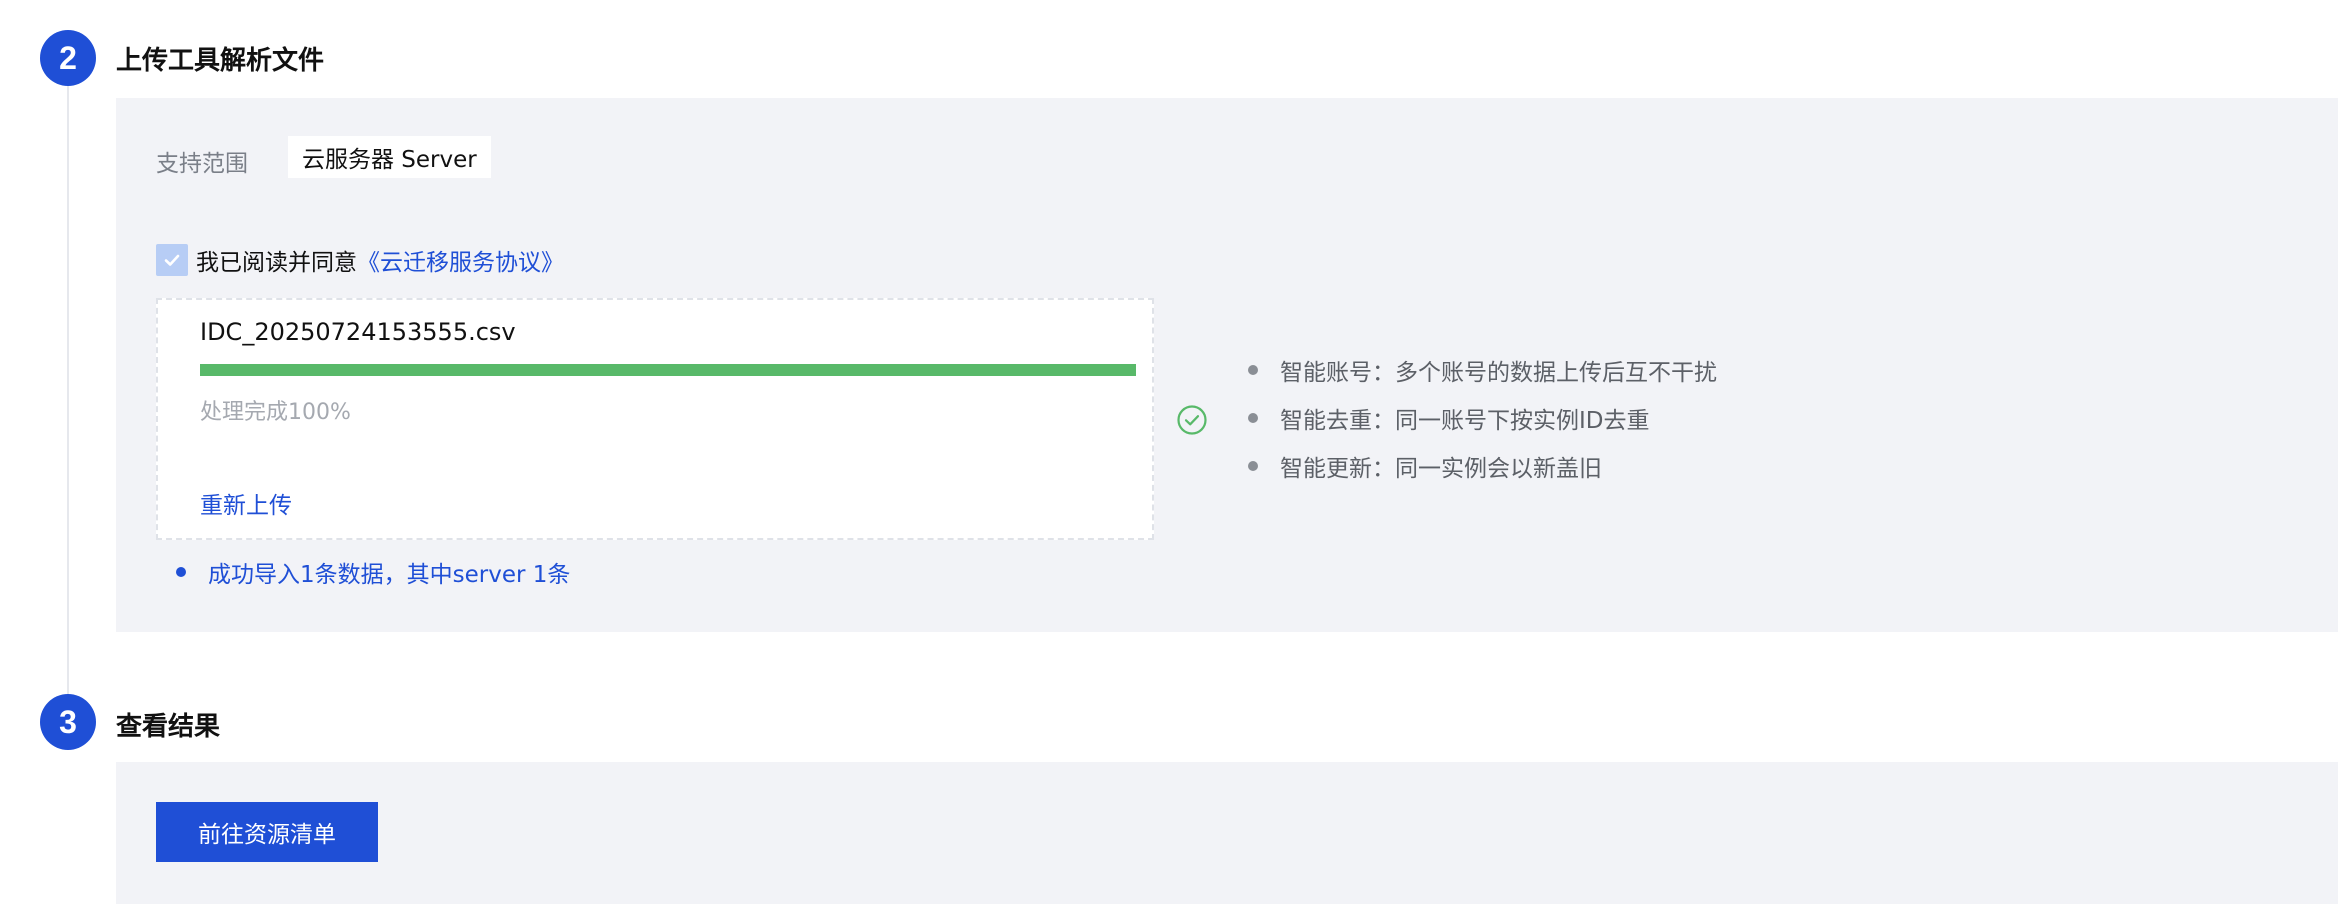 The image size is (2338, 904). I want to click on step-2-number: 2, so click(68, 58).